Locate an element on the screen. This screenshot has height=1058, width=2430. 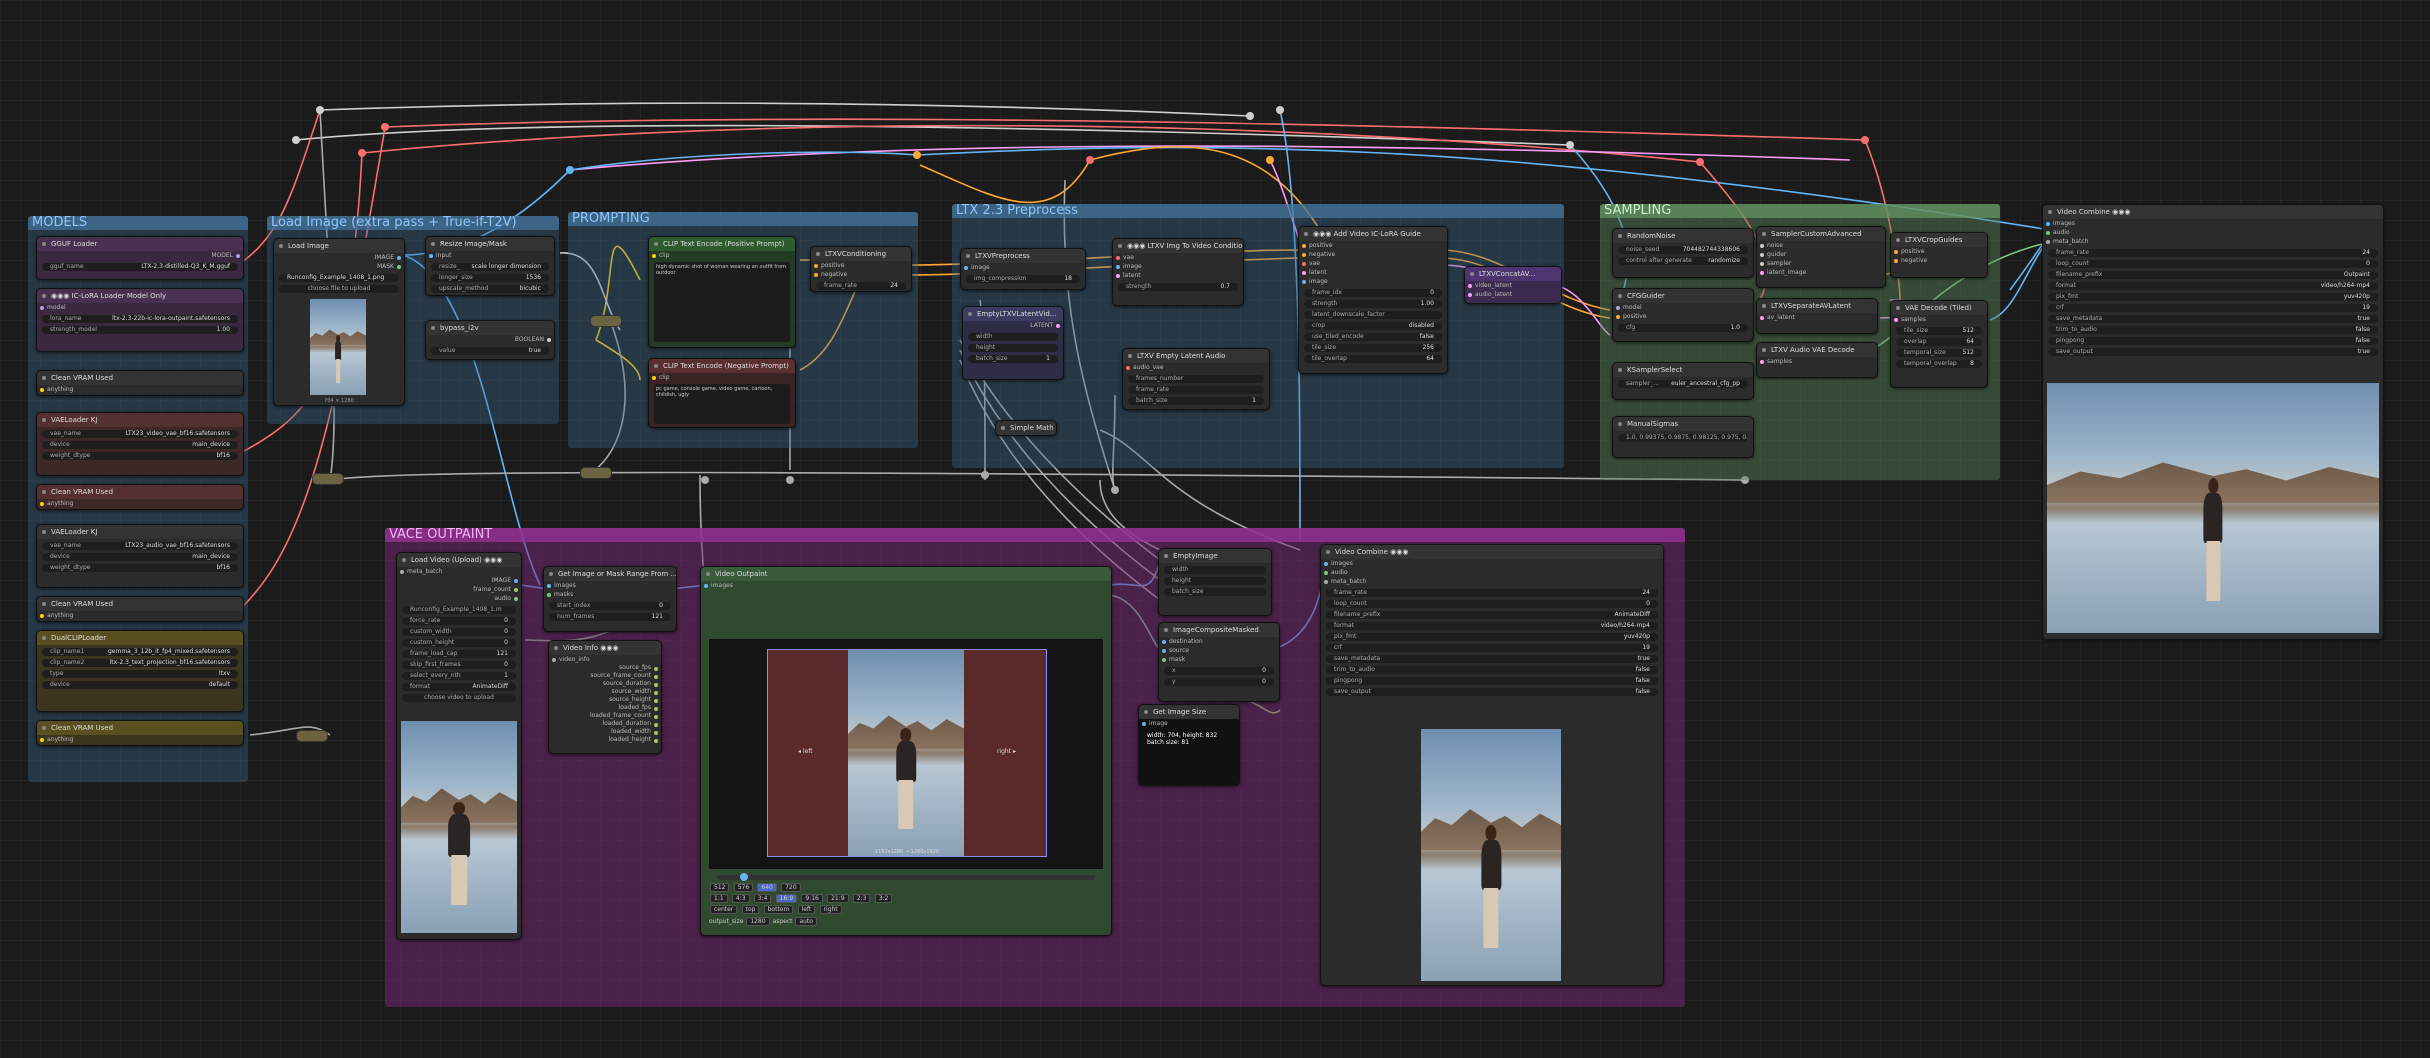
node-title: LTXV Empty Latent Audio is located at coordinates (1196, 356).